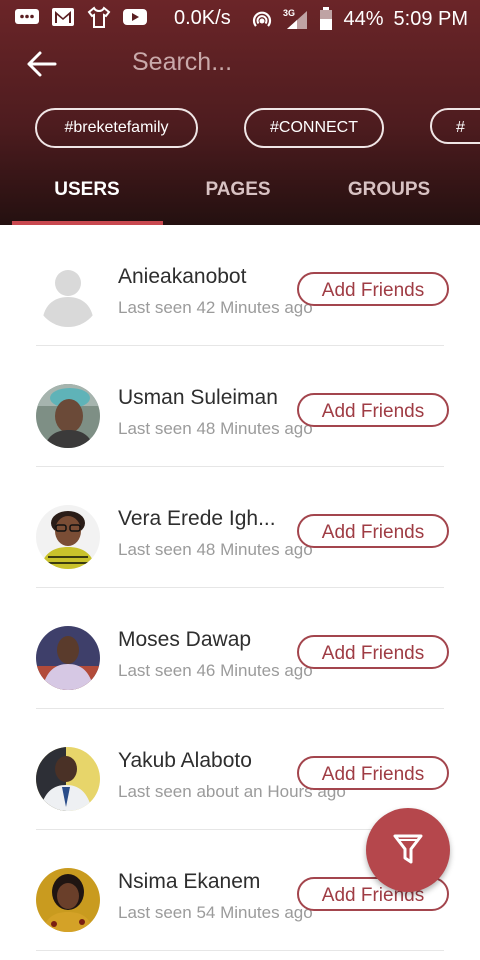 This screenshot has height=960, width=480. Describe the element at coordinates (63, 17) in the screenshot. I see `gmail-icon` at that location.